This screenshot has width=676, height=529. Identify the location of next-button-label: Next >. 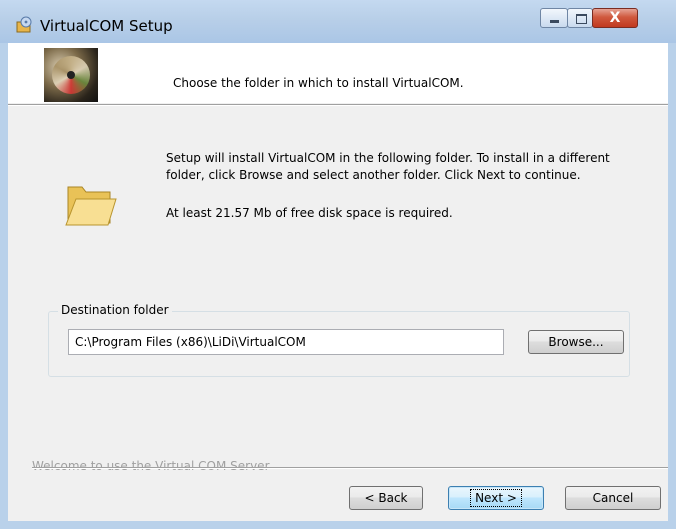
(496, 498).